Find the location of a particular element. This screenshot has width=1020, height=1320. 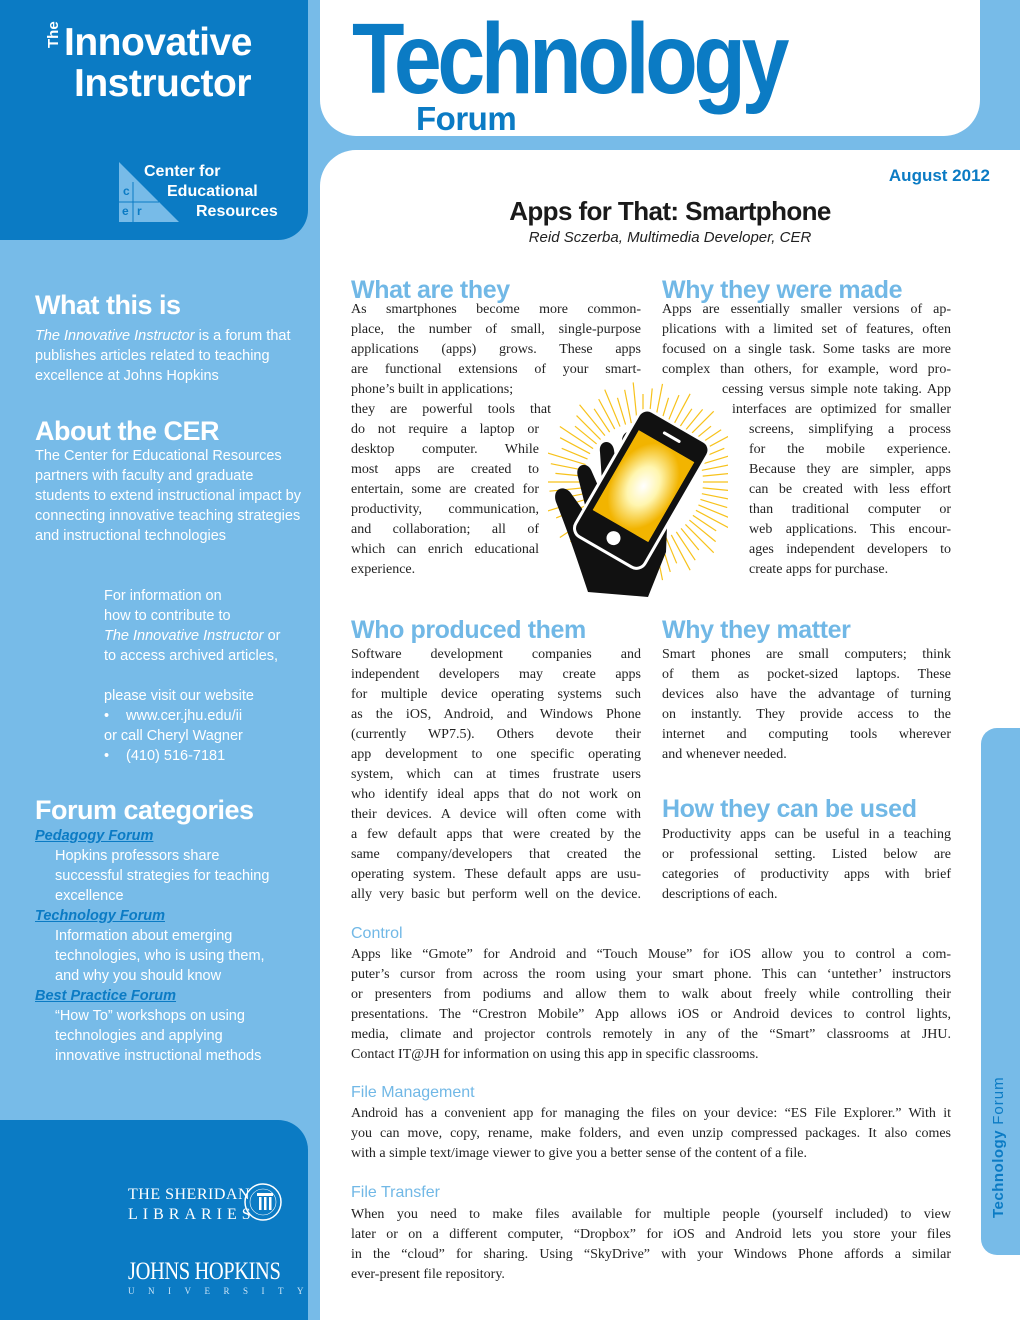

publication-name: The Innovative Instructor is located at coordinates (115, 336).